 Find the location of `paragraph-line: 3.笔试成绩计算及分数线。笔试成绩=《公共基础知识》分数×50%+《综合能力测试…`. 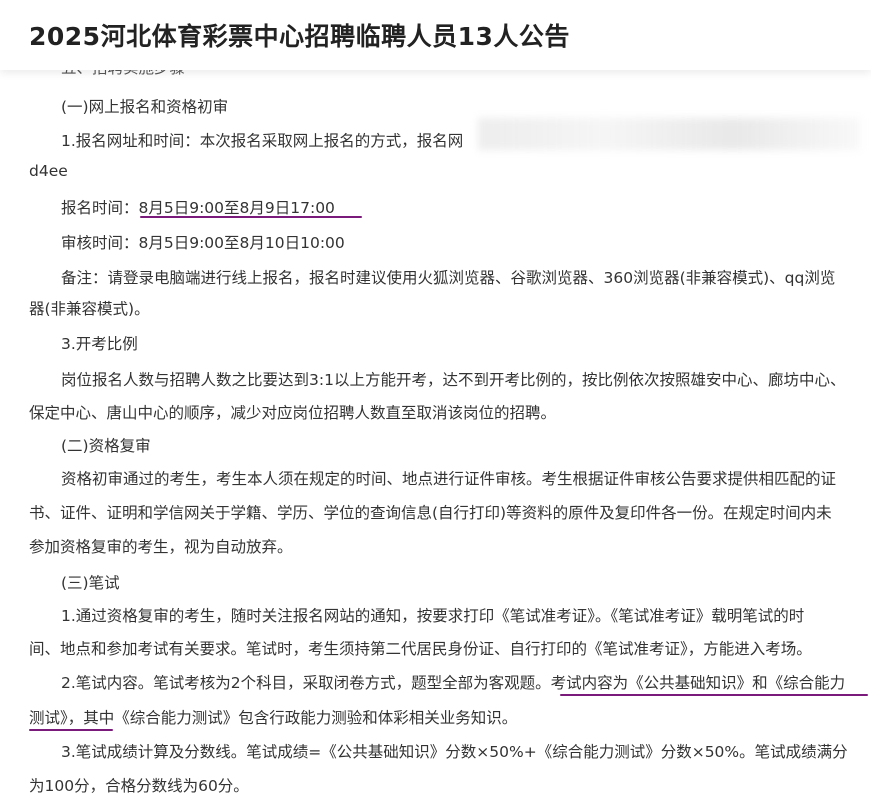

paragraph-line: 3.笔试成绩计算及分数线。笔试成绩=《公共基础知识》分数×50%+《综合能力测试… is located at coordinates (454, 752).